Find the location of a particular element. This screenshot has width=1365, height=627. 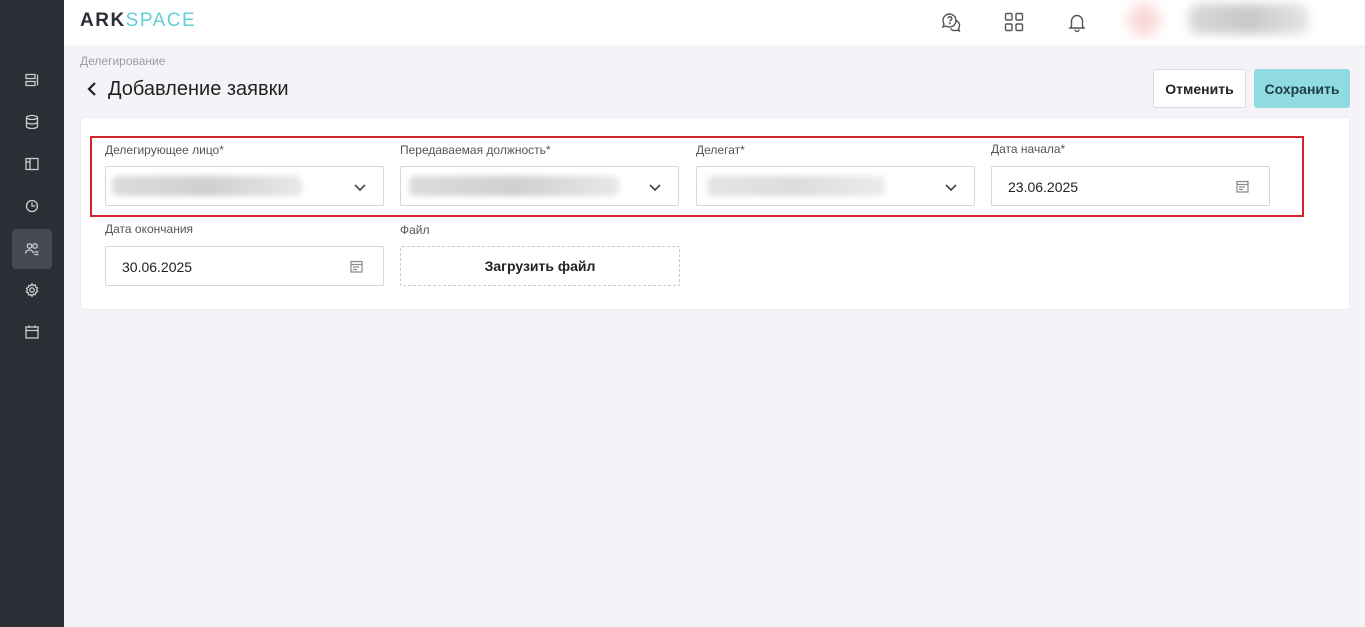

delegator-select is located at coordinates (244, 186).